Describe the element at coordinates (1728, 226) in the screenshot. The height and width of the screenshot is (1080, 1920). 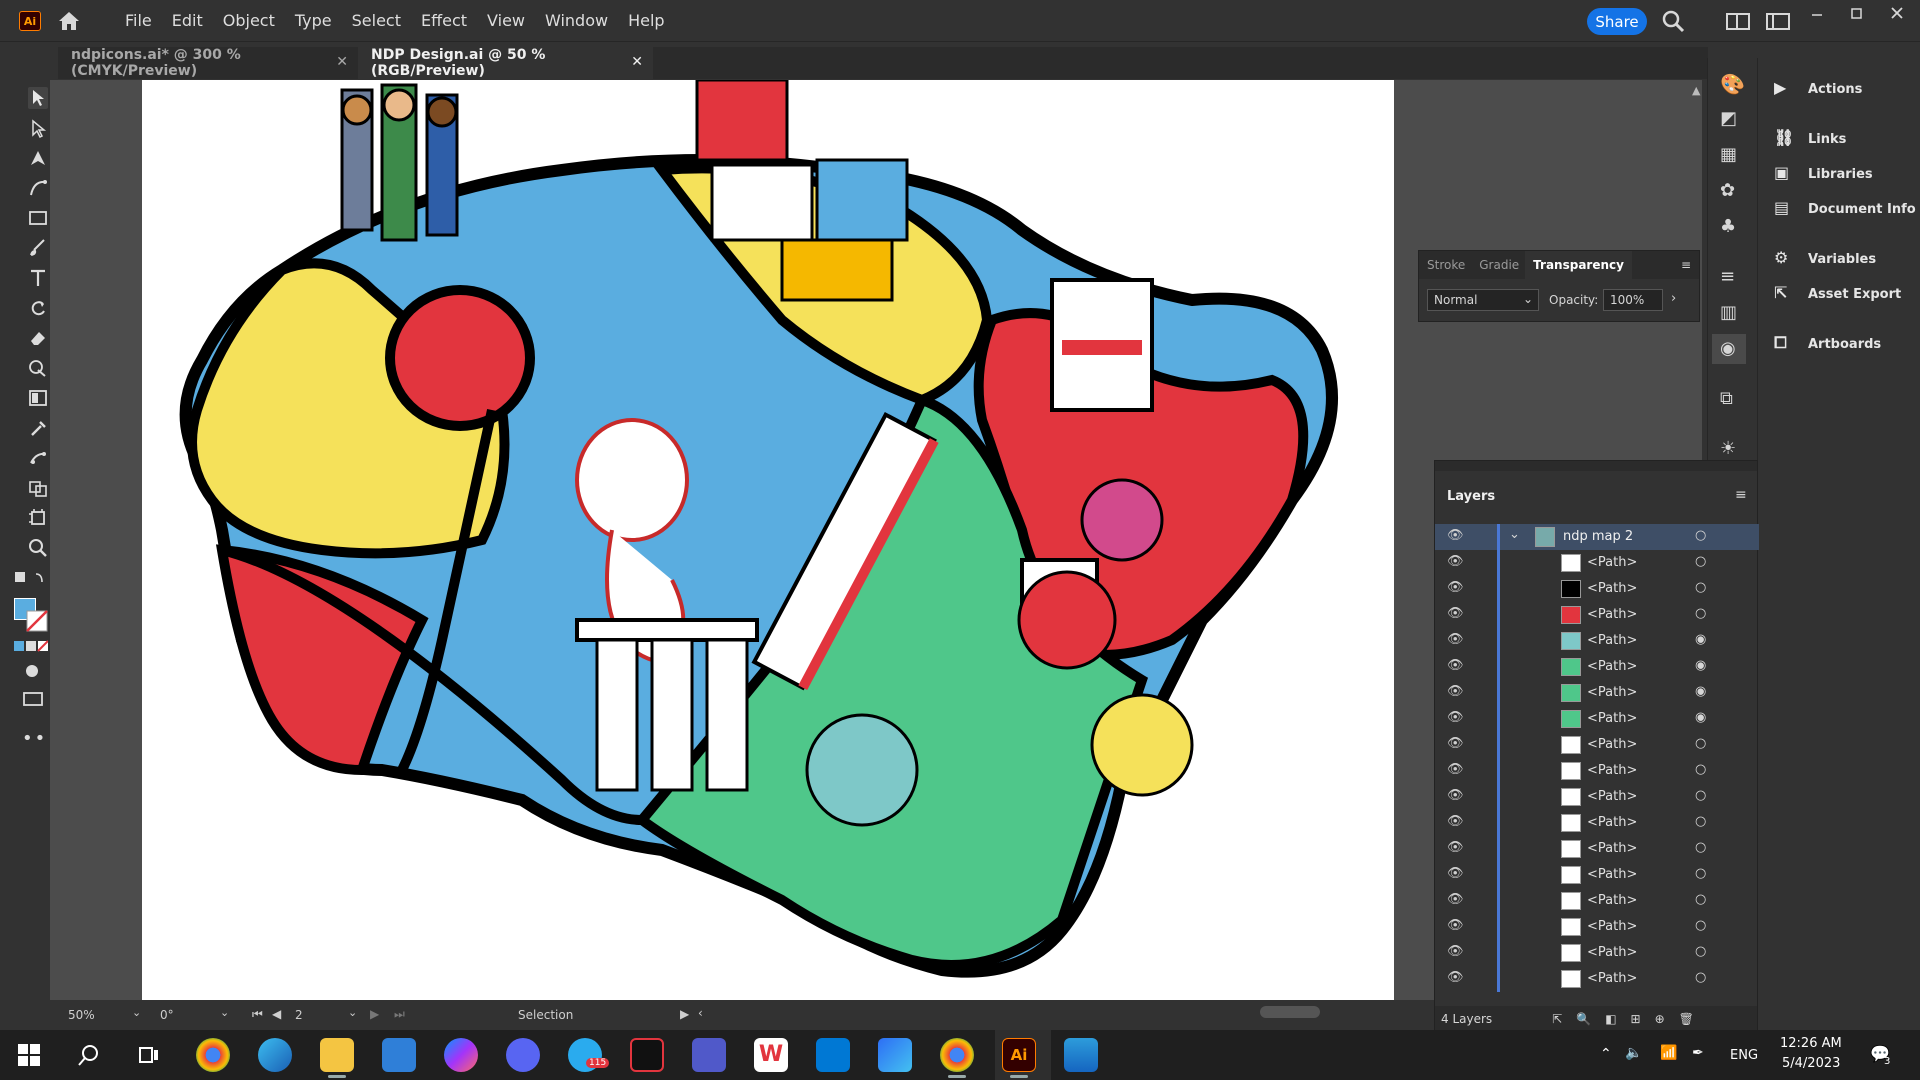
I see `symbols-panel-icon: ♣` at that location.